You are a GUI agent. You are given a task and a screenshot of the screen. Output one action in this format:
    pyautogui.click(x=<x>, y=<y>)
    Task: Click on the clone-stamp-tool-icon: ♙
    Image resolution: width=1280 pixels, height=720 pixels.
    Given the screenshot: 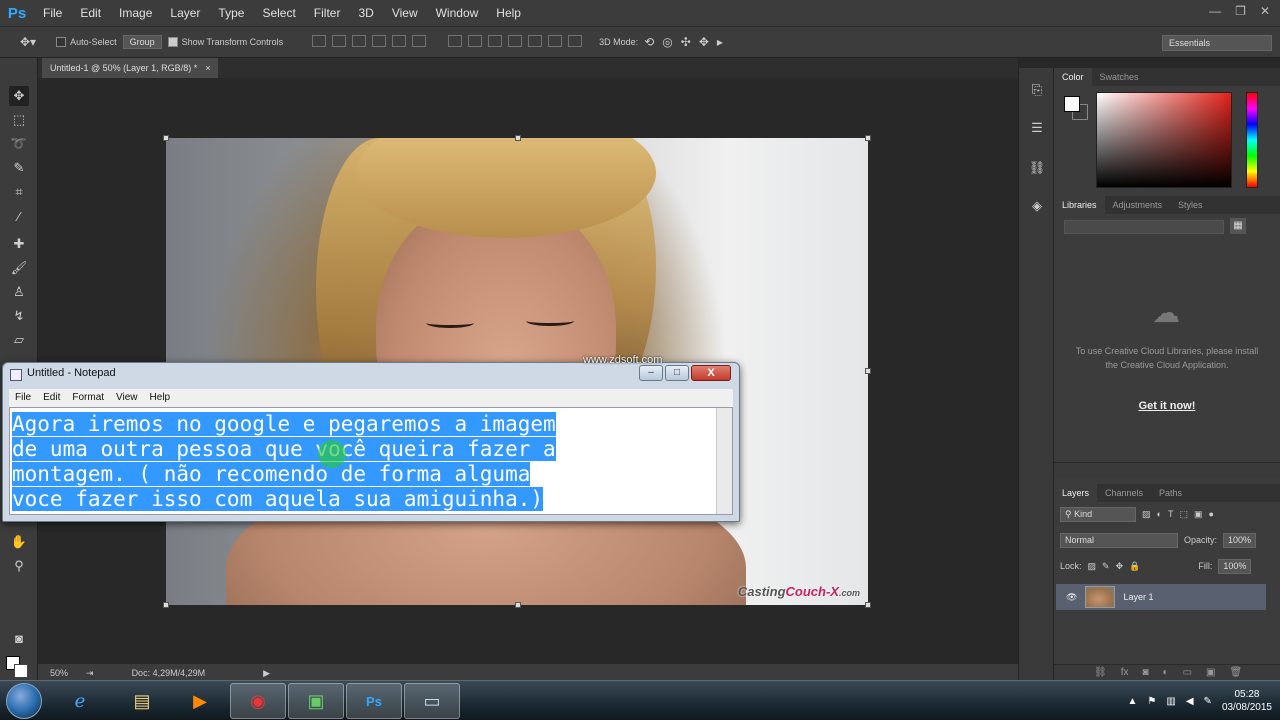 What is the action you would take?
    pyautogui.click(x=19, y=292)
    